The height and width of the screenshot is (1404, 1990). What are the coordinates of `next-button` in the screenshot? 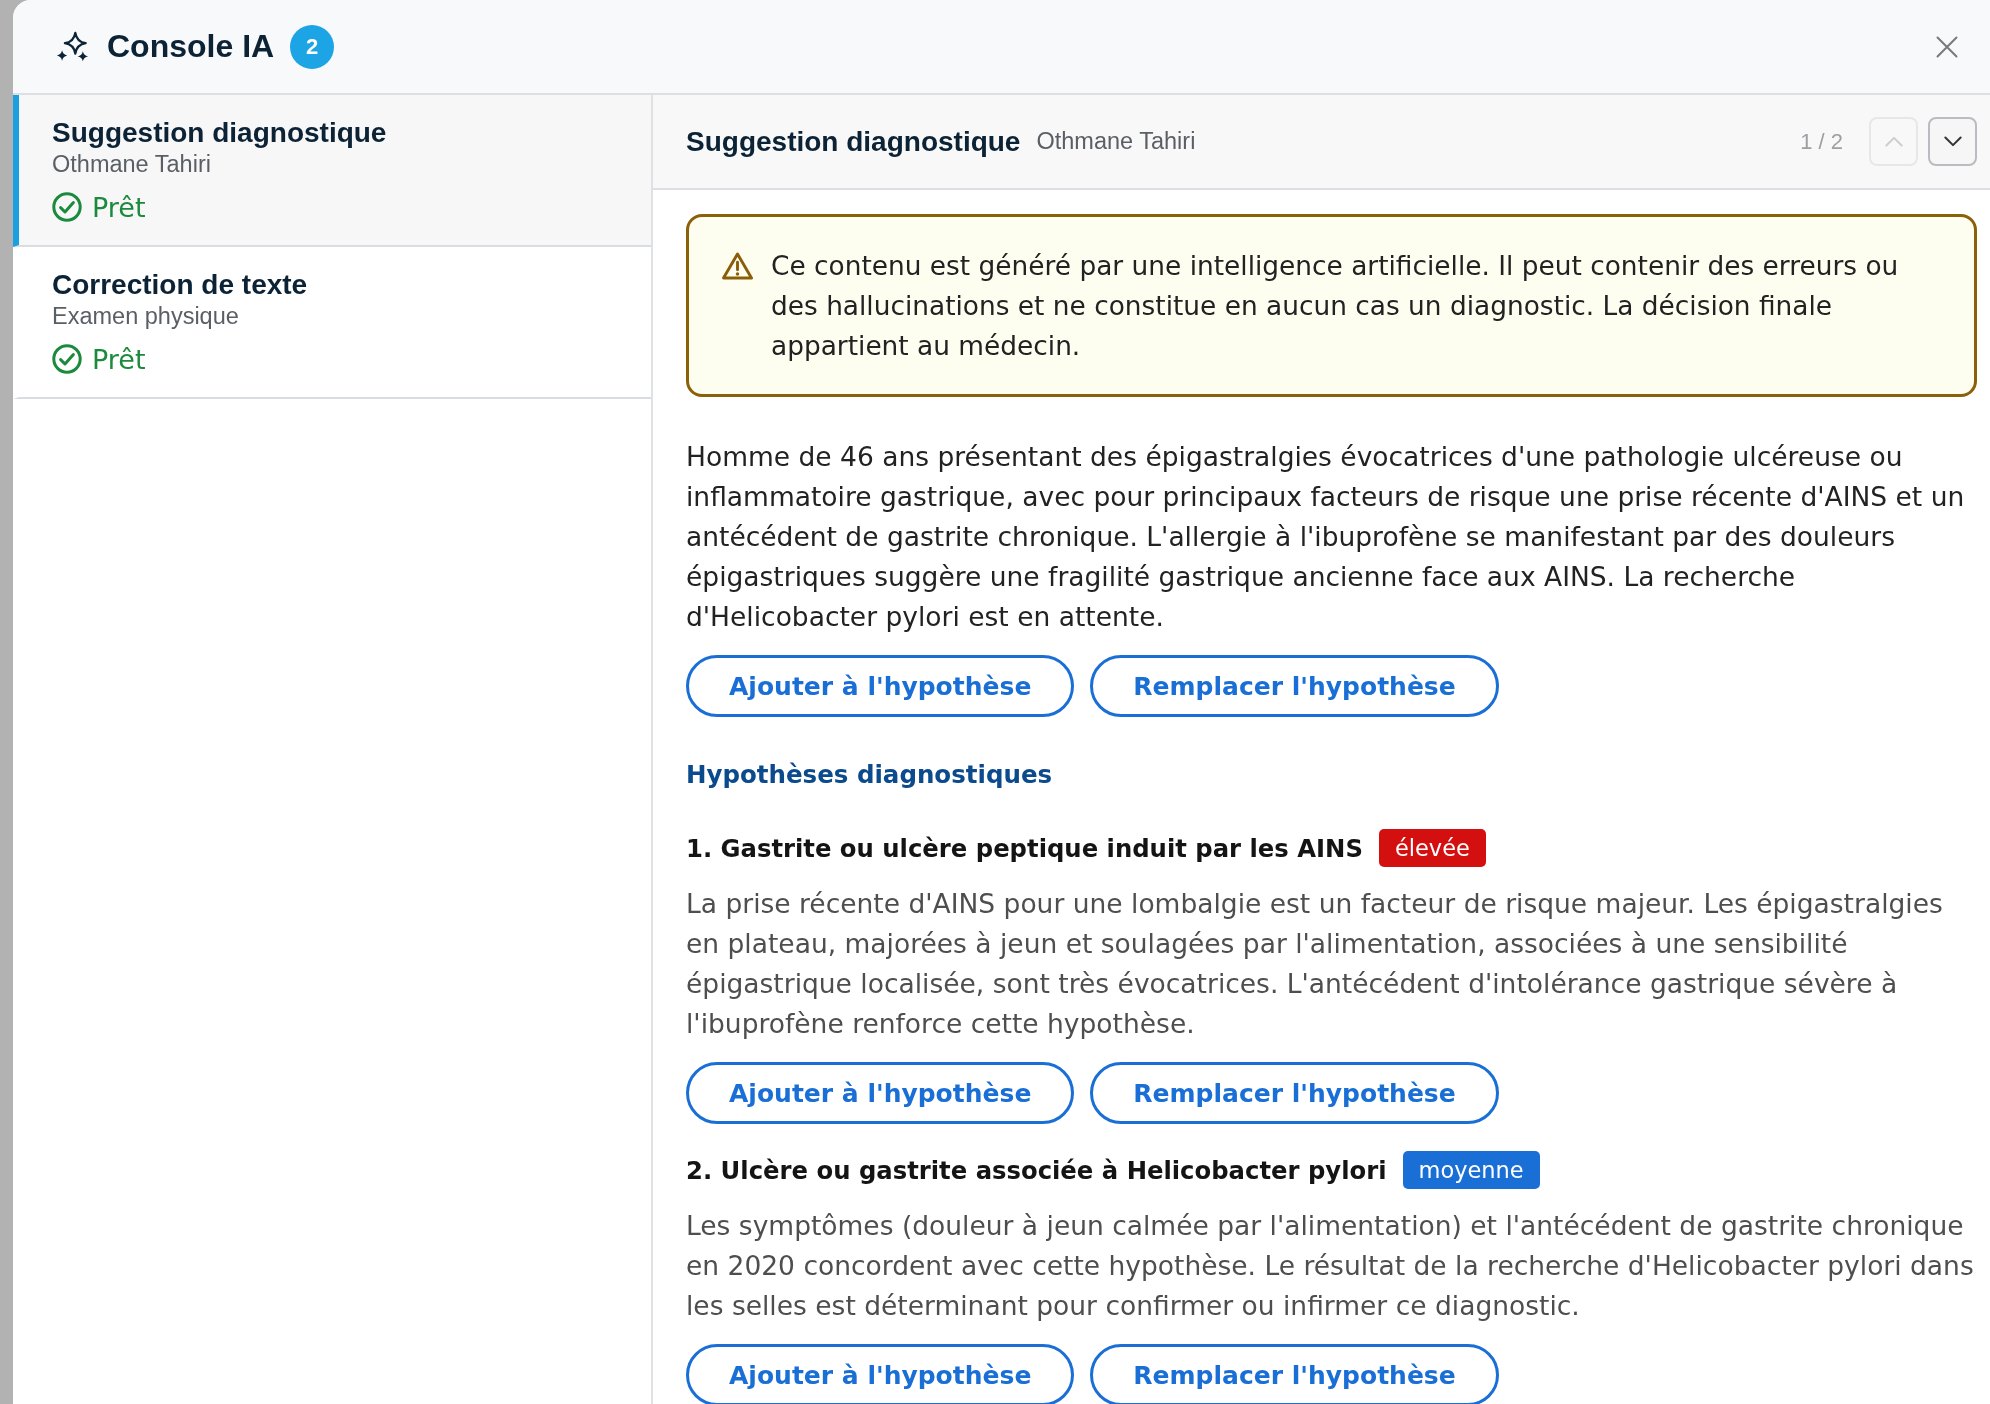 It's located at (1952, 141).